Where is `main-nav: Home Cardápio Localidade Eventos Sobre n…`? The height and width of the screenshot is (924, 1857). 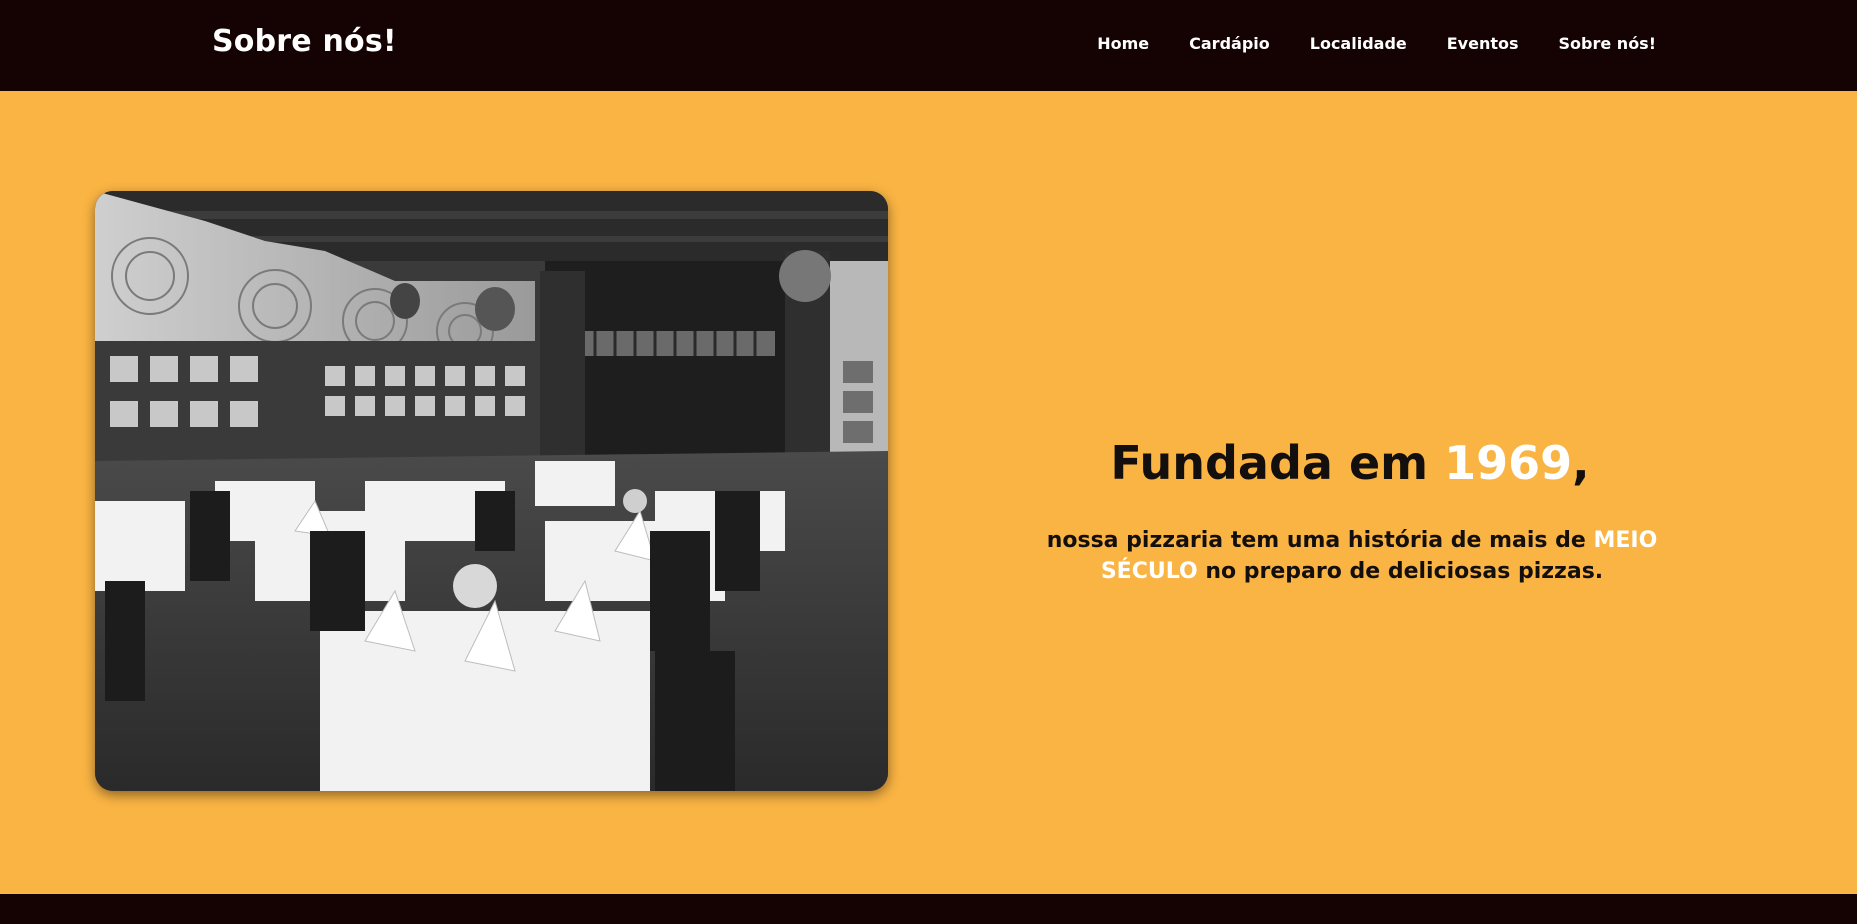 main-nav: Home Cardápio Localidade Eventos Sobre n… is located at coordinates (1376, 43).